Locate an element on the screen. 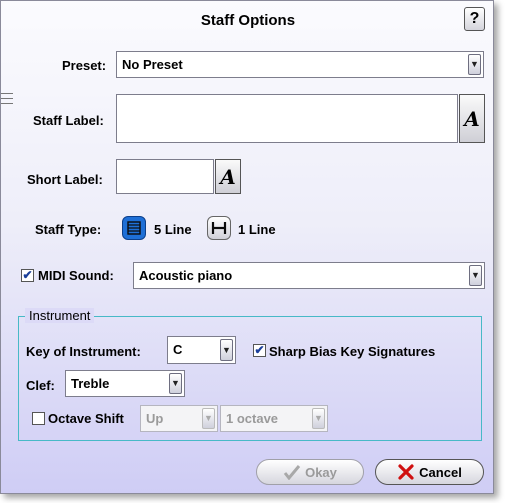 This screenshot has width=505, height=503. short-label-font-button: A is located at coordinates (228, 176).